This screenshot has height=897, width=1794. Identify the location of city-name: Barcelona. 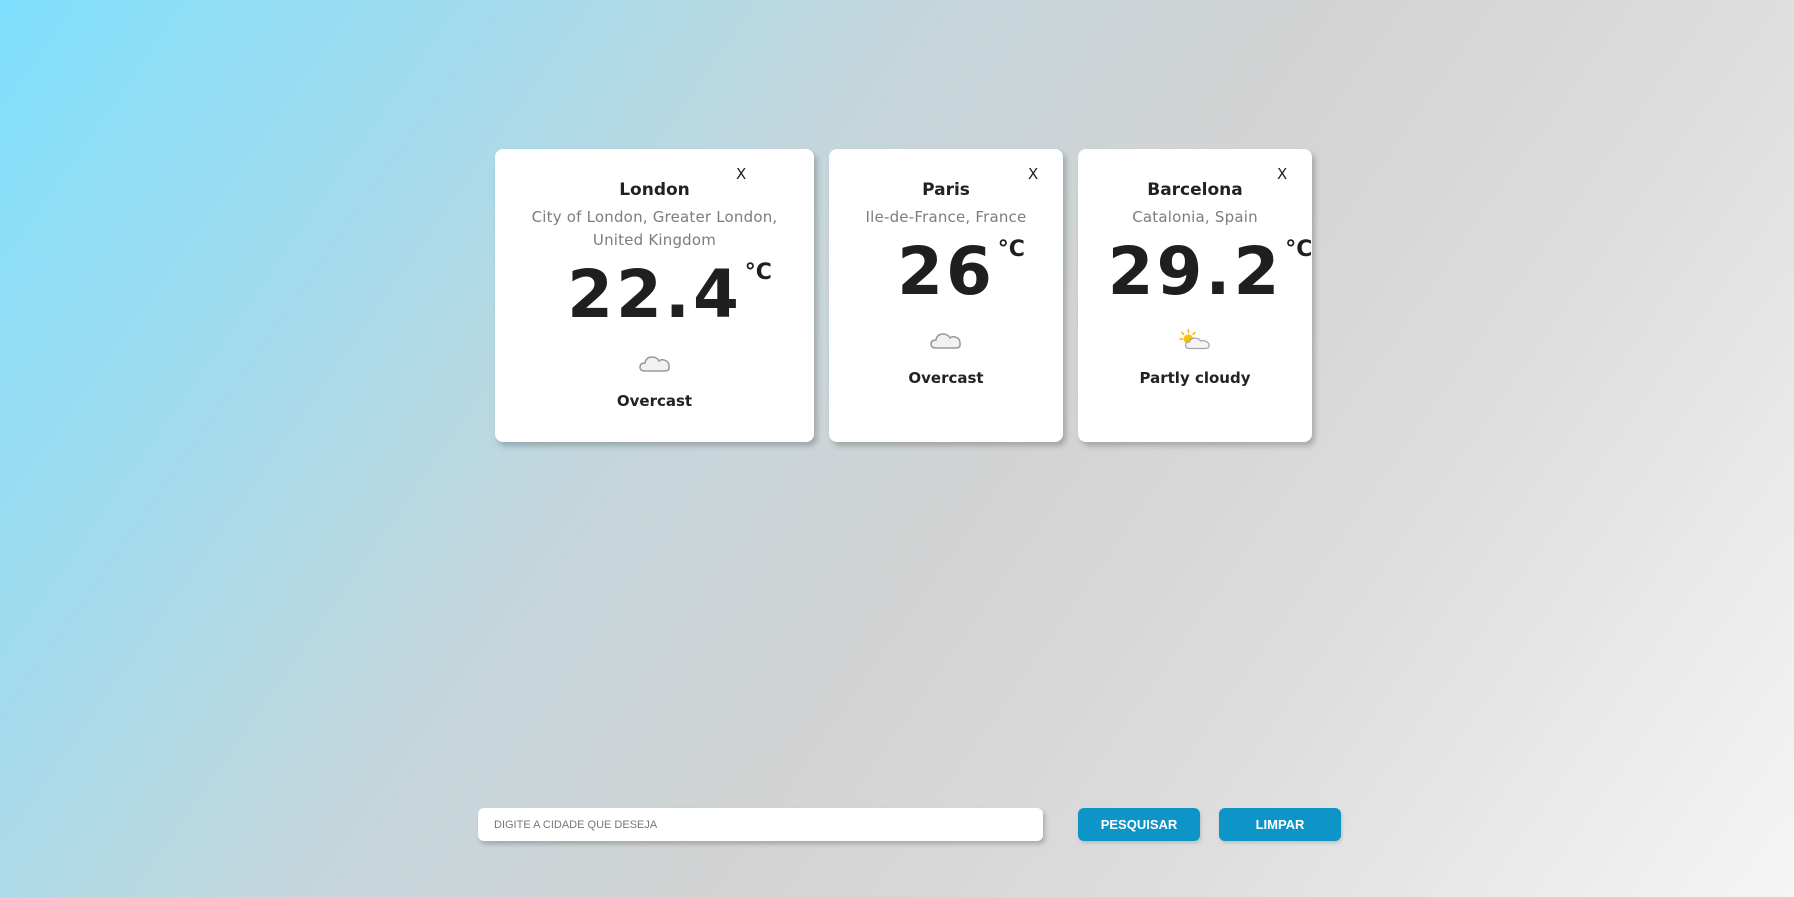
(1195, 190).